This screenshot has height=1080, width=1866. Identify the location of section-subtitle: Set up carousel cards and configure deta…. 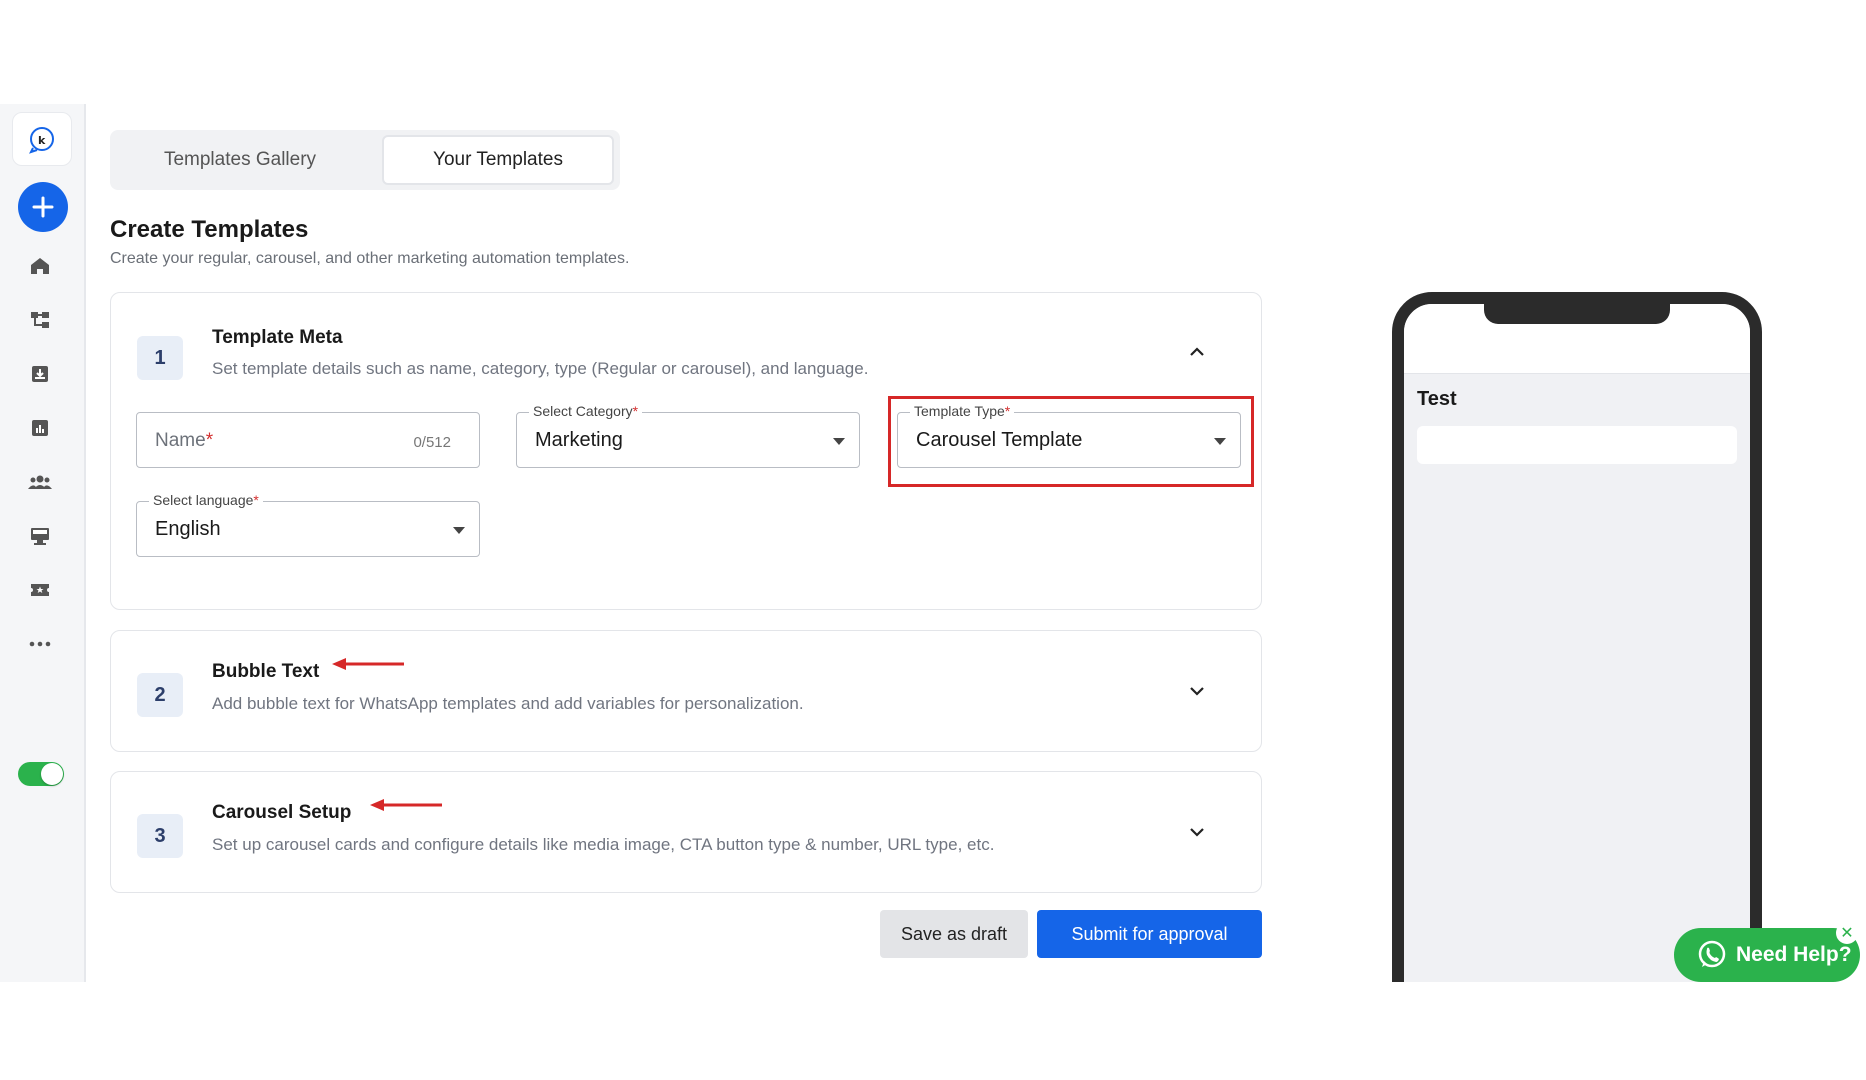
(603, 844).